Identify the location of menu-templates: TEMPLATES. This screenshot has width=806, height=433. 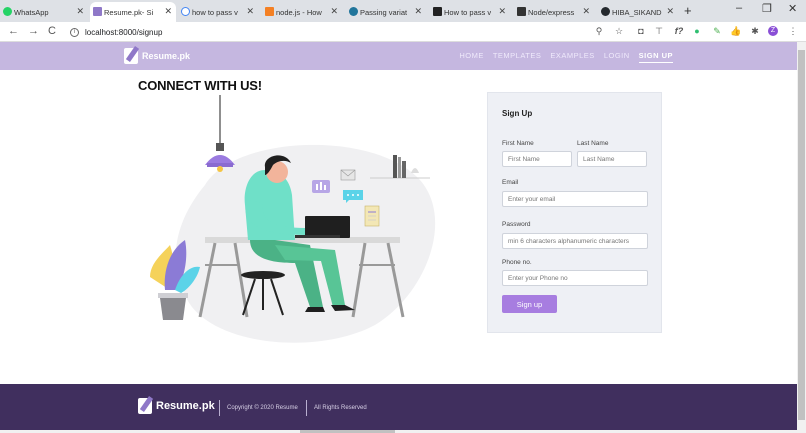
(517, 57).